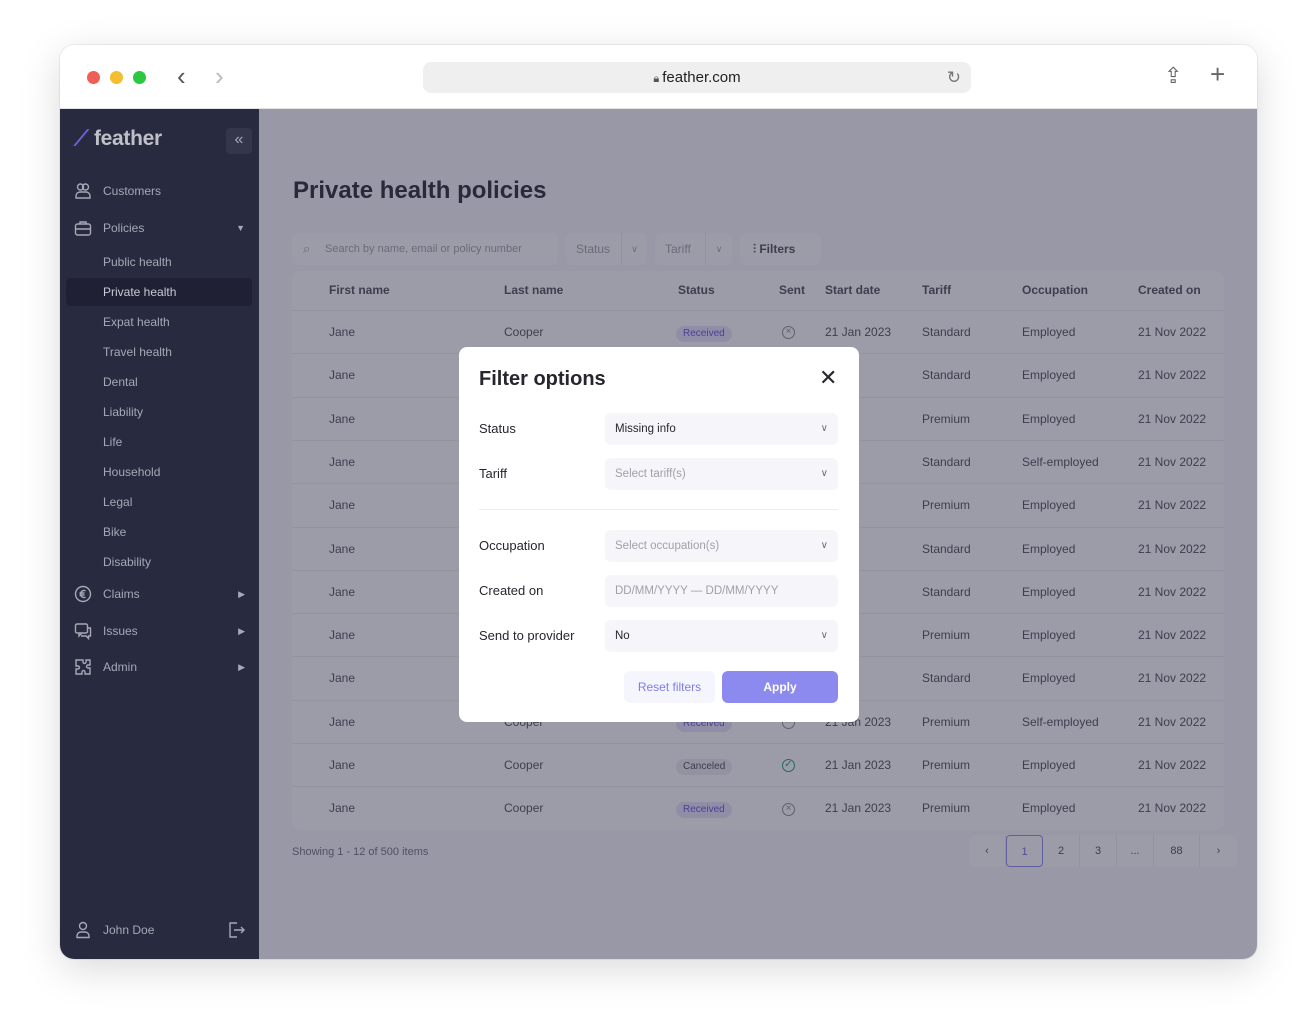 This screenshot has width=1316, height=1032. What do you see at coordinates (159, 352) in the screenshot?
I see `sidebar-subitem-travel-health: Travel health` at bounding box center [159, 352].